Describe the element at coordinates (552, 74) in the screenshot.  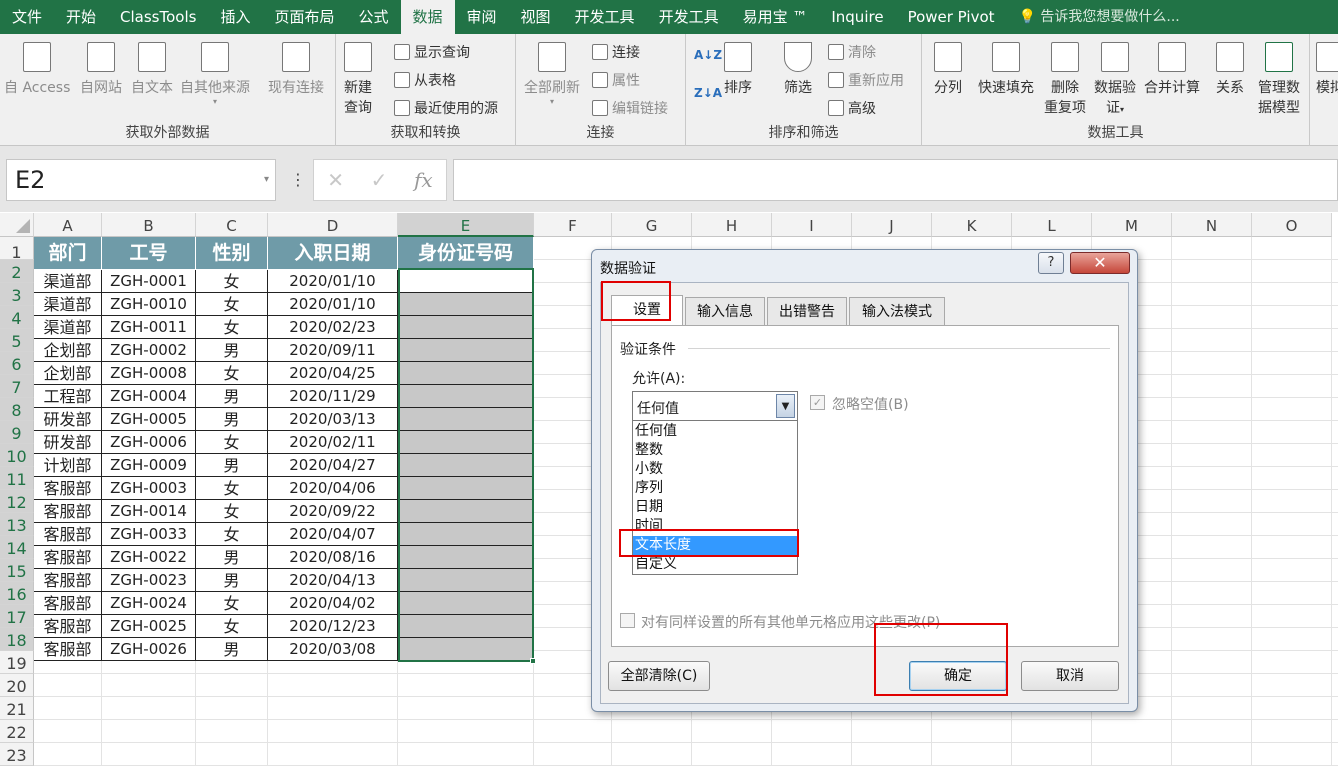
I see `refresh-all-button: 全部刷新 ▾` at that location.